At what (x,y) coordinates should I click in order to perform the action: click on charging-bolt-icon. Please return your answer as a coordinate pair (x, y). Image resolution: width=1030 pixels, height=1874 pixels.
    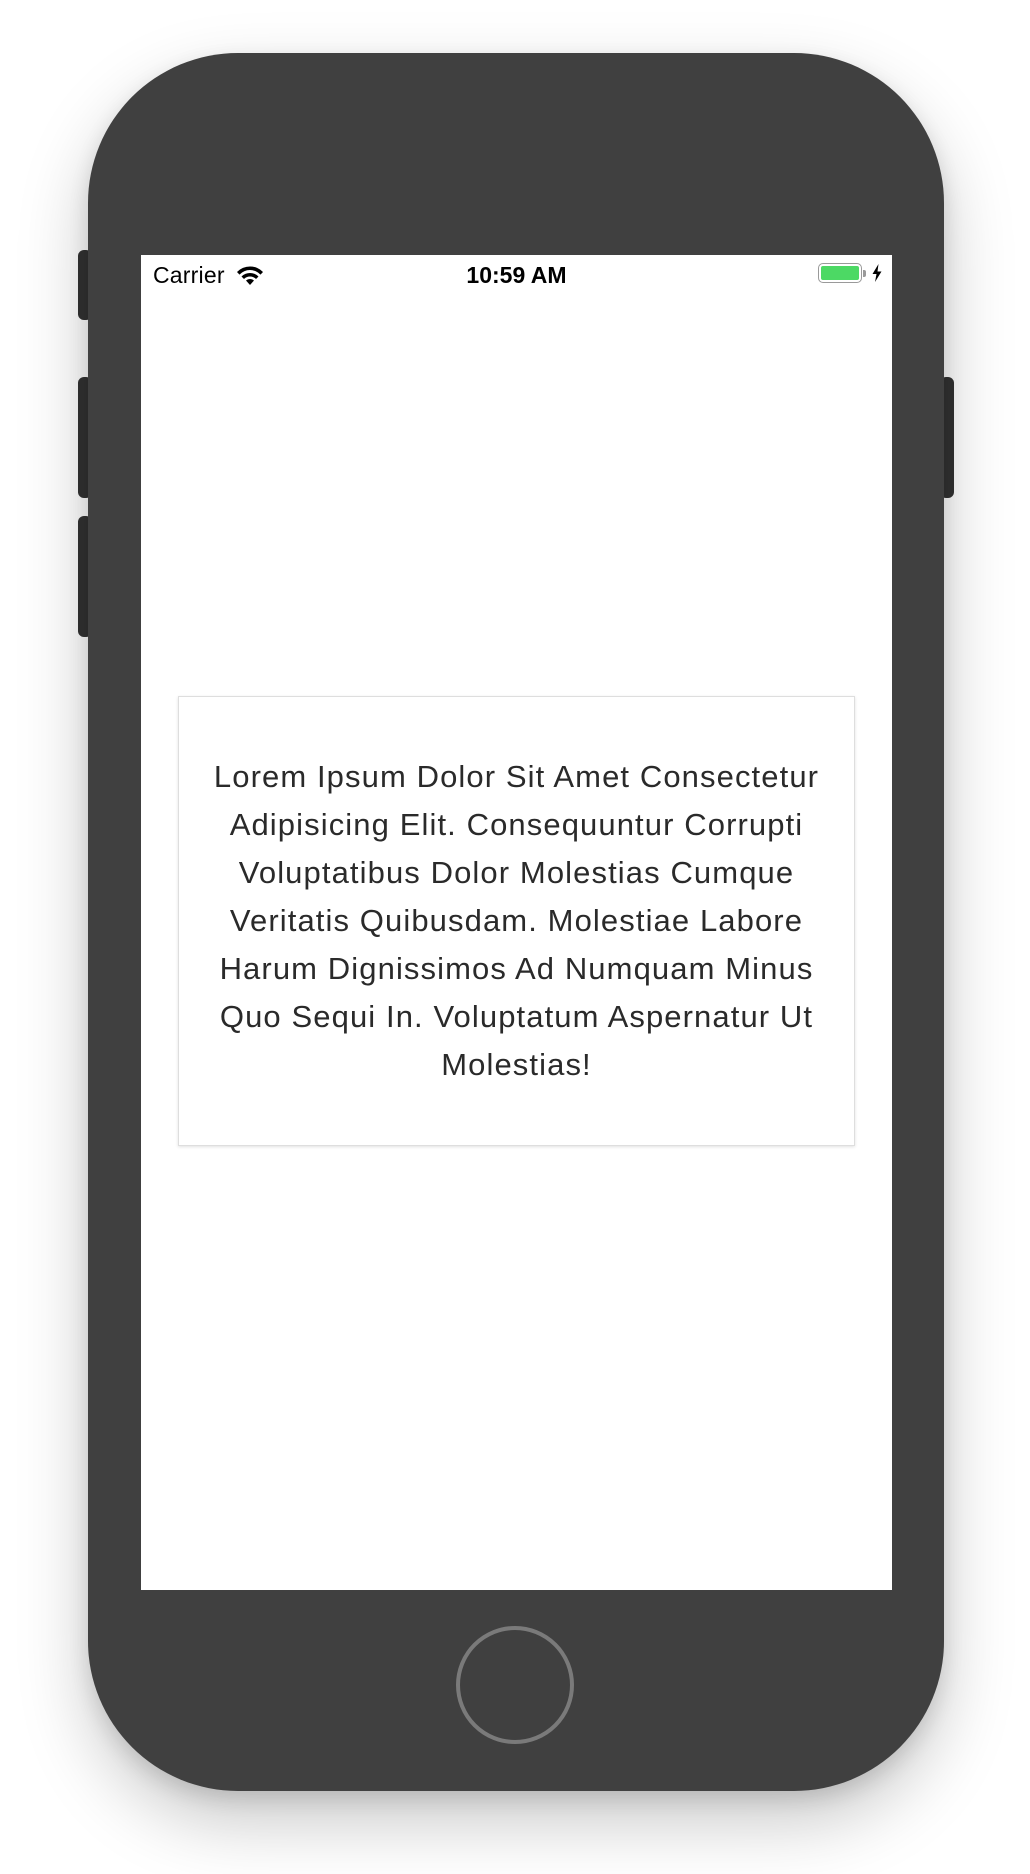
    Looking at the image, I should click on (877, 273).